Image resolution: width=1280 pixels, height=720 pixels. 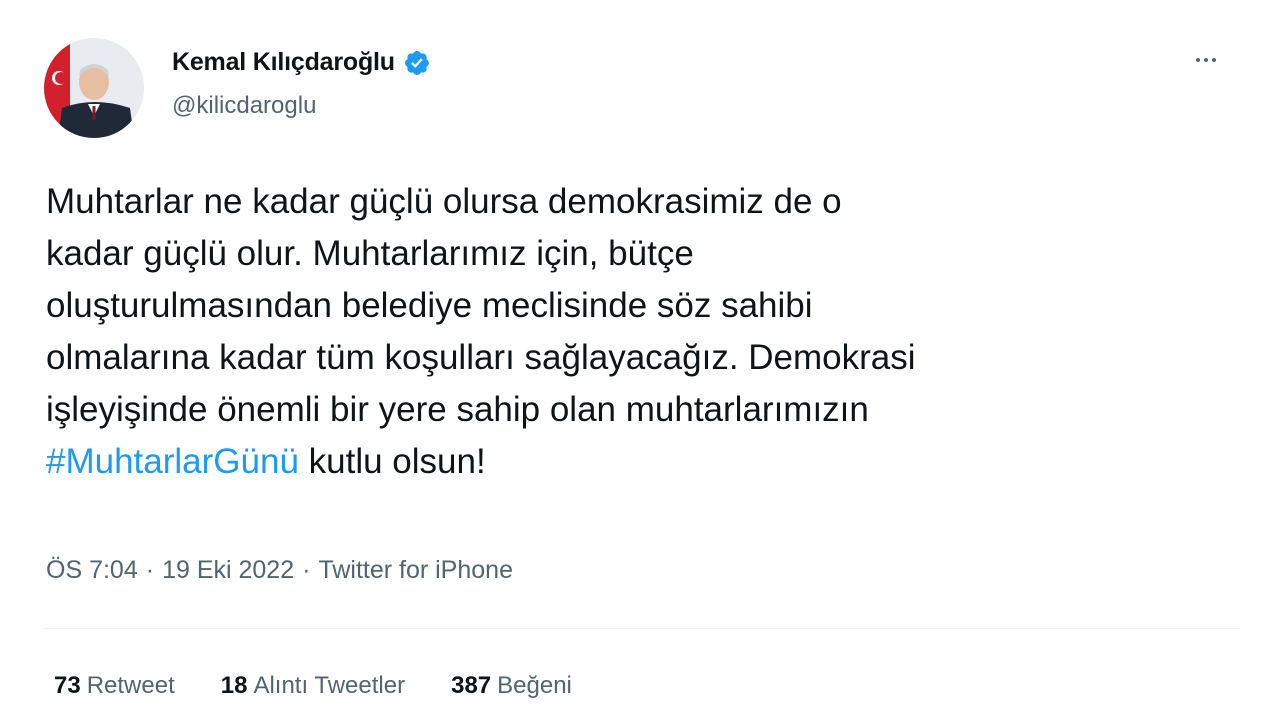 I want to click on author-name-row: Kemal Kılıçdaroğlu, so click(x=301, y=62).